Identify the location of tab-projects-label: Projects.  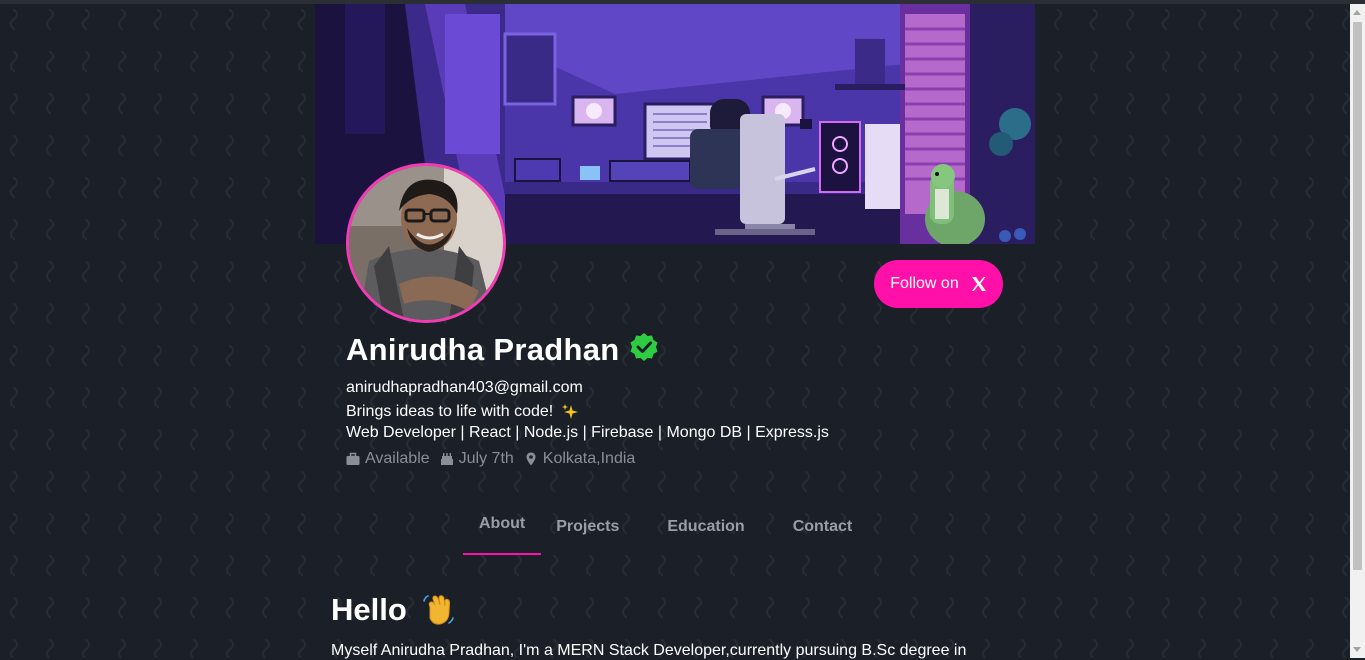
(588, 526).